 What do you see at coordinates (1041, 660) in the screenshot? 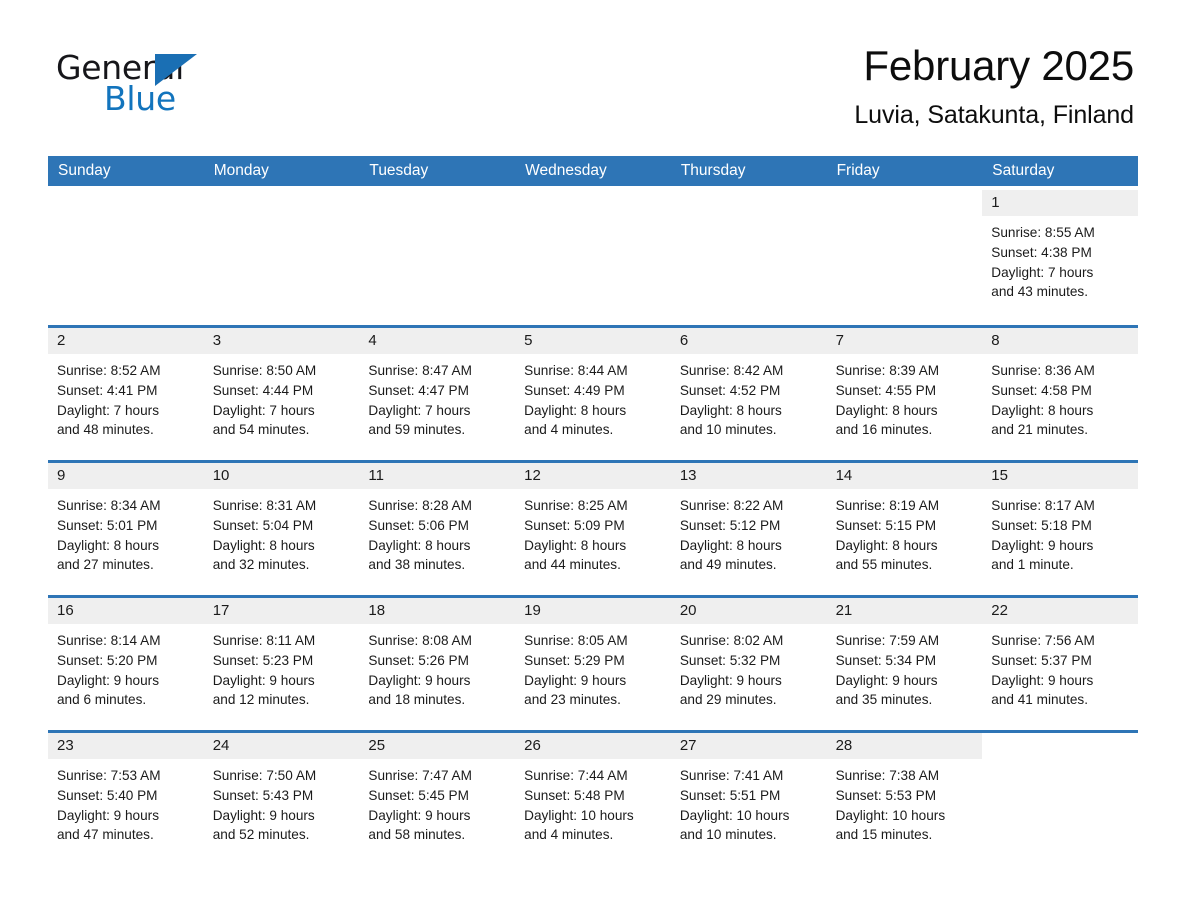
I see `day-info-line: Sunset: 5:37 PM` at bounding box center [1041, 660].